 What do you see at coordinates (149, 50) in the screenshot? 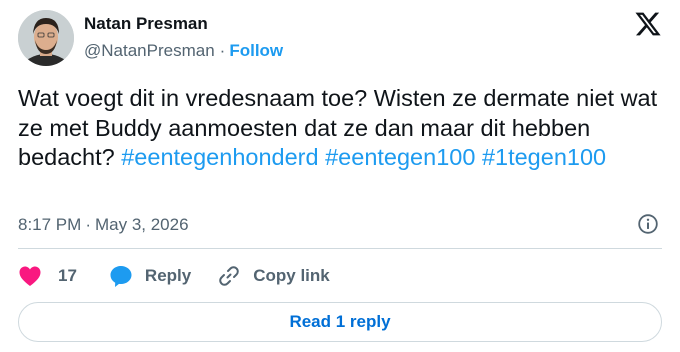
I see `author-handle: @NatanPresman` at bounding box center [149, 50].